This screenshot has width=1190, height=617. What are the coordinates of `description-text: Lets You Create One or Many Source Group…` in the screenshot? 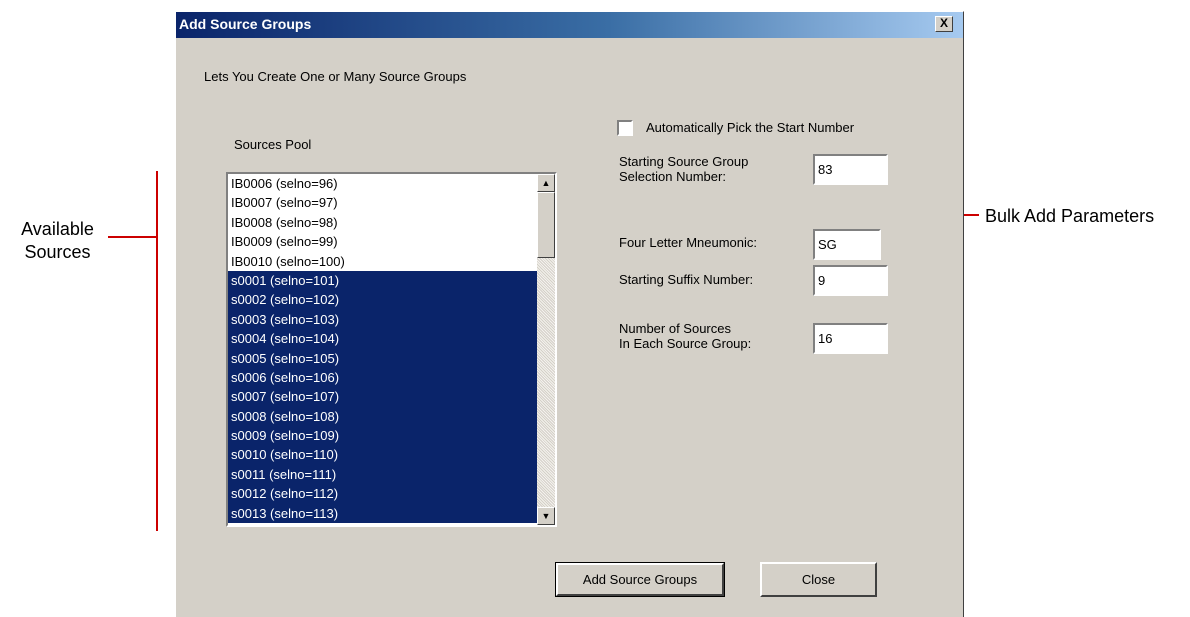 It's located at (335, 76).